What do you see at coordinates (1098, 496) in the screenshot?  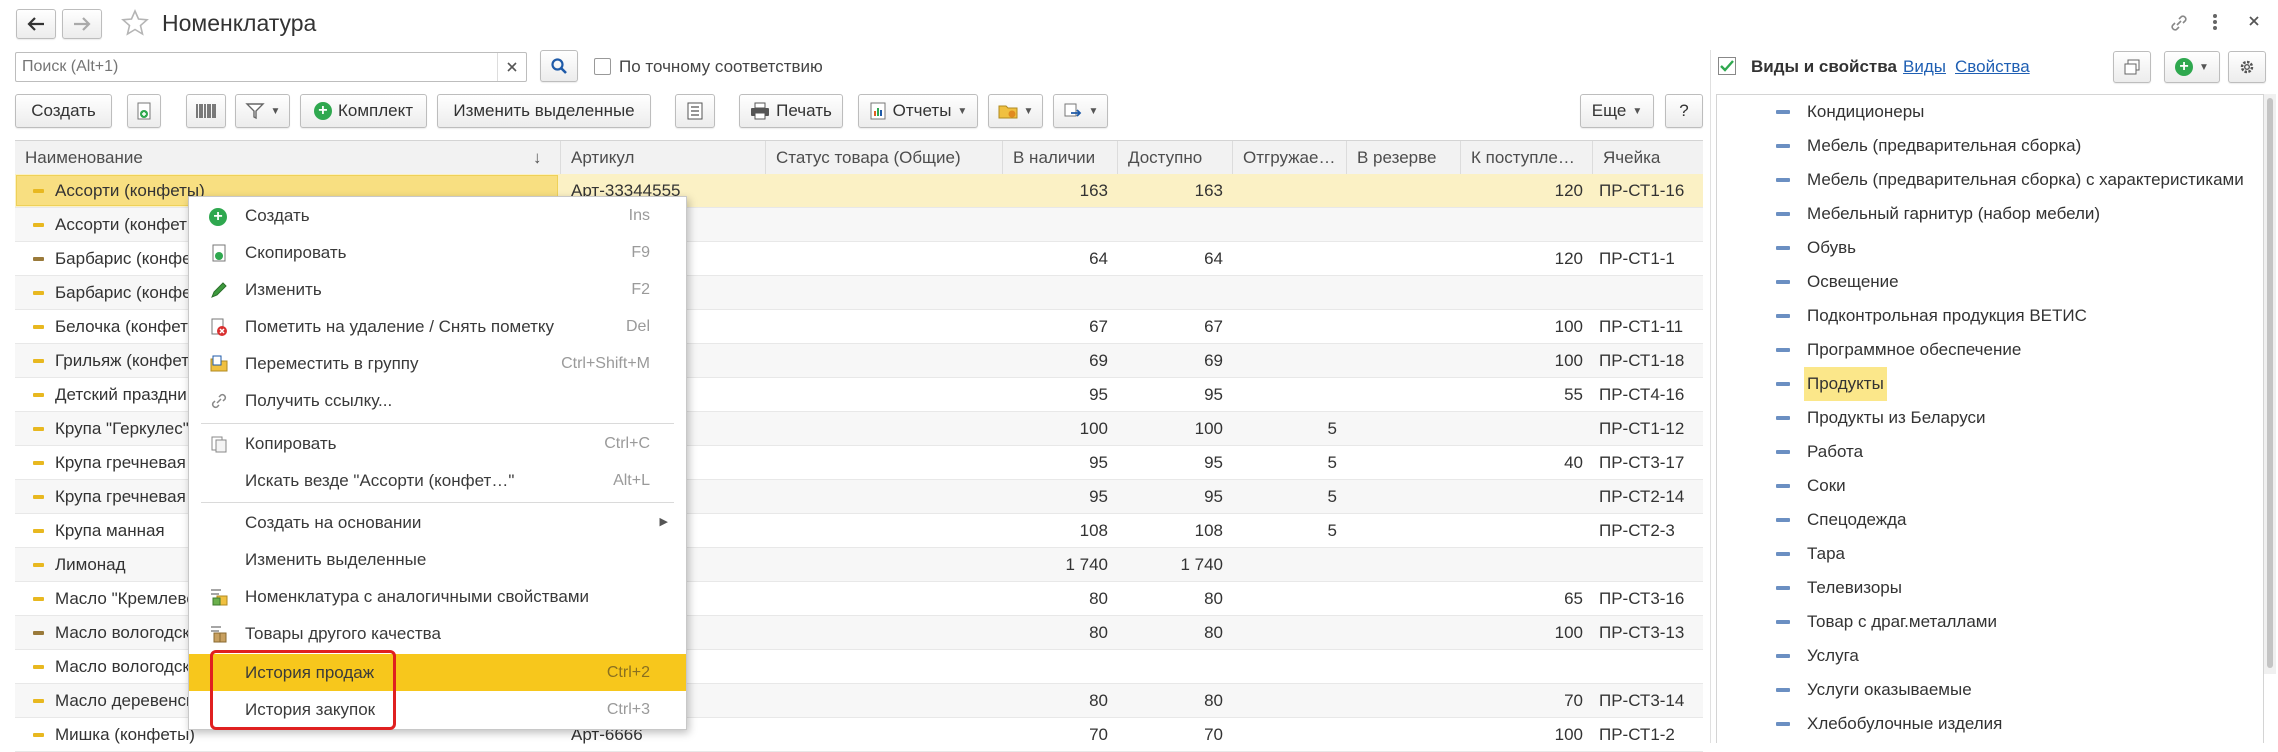 I see `cell-stock: 95` at bounding box center [1098, 496].